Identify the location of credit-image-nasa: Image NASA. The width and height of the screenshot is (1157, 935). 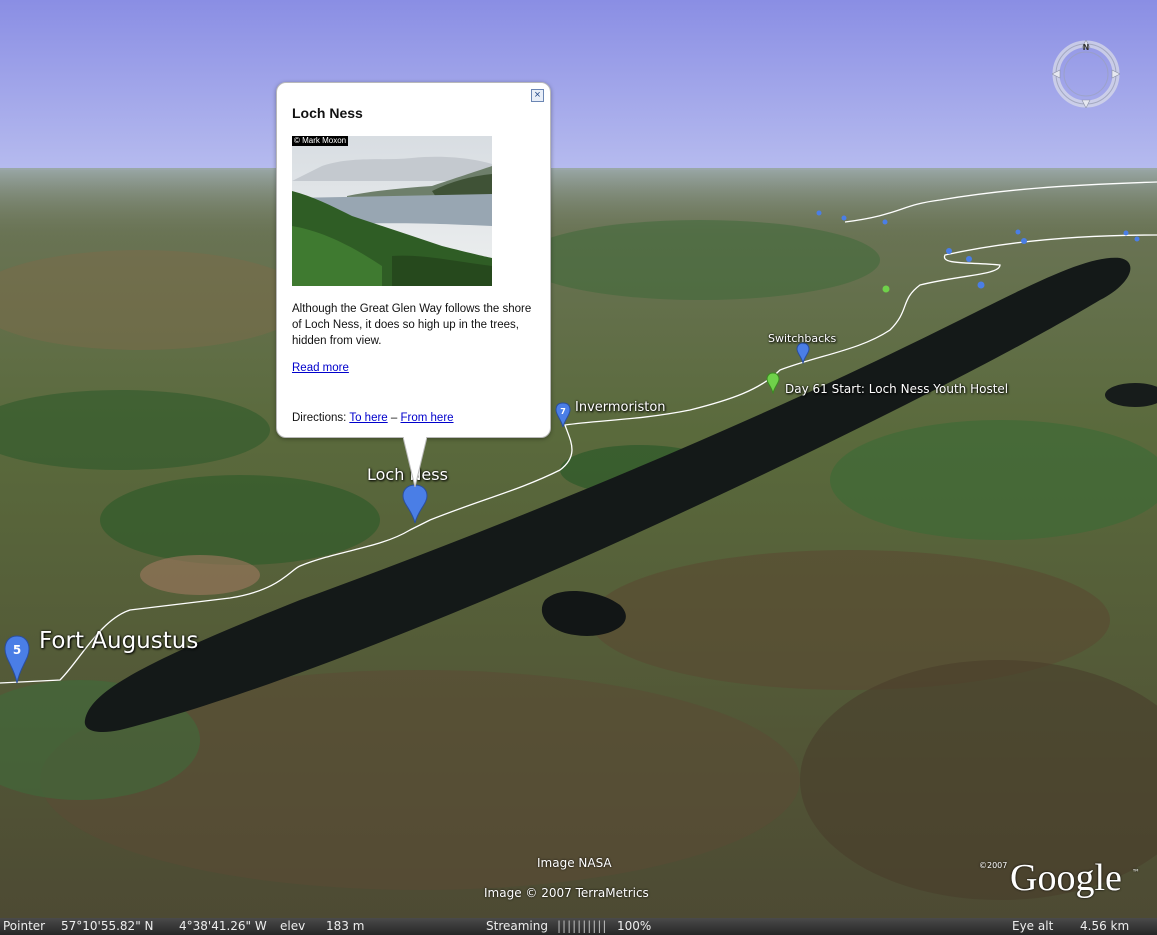
(574, 863).